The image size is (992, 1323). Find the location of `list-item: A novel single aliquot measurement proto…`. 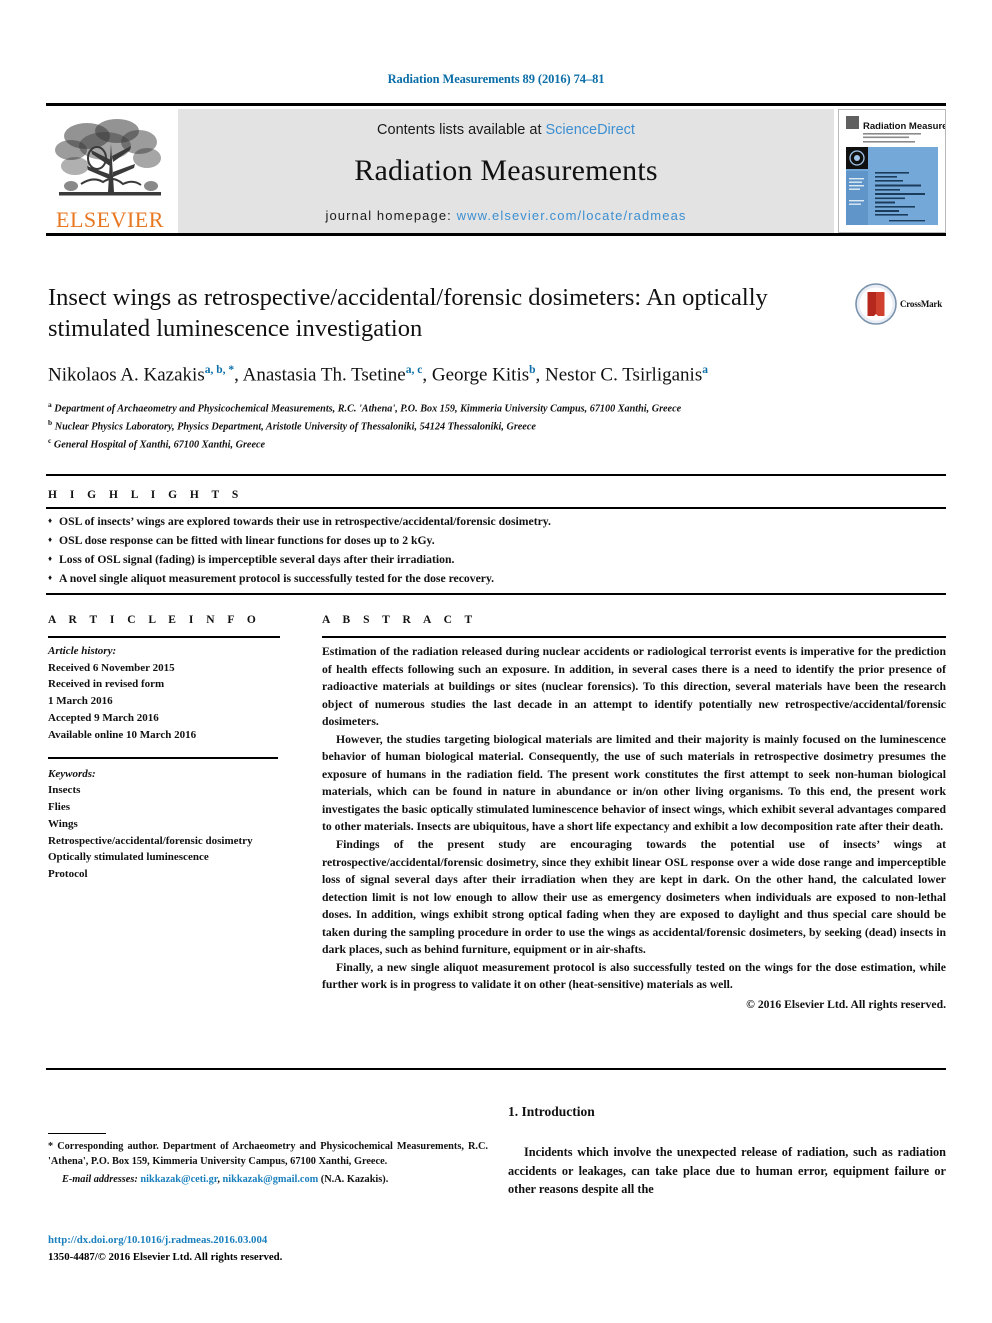

list-item: A novel single aliquot measurement proto… is located at coordinates (497, 579).